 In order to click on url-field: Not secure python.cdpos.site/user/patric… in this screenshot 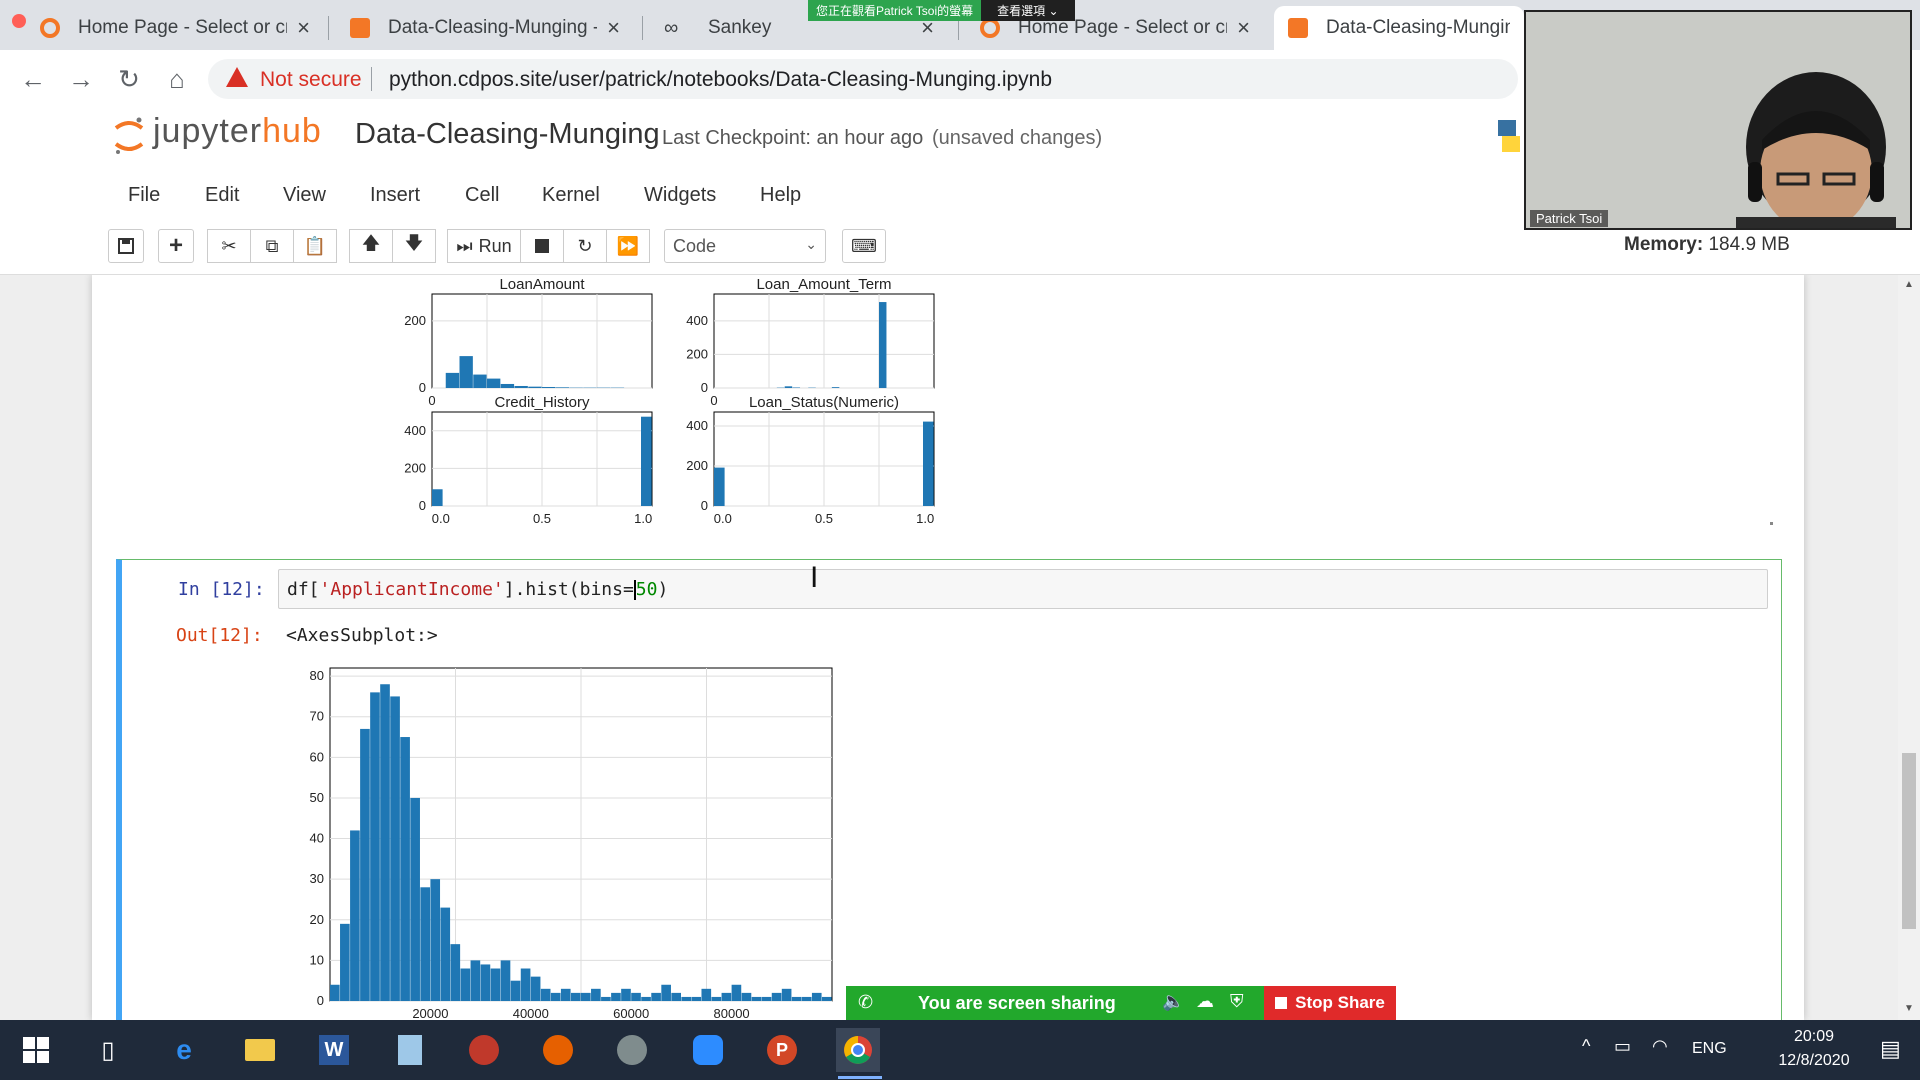, I will do `click(863, 79)`.